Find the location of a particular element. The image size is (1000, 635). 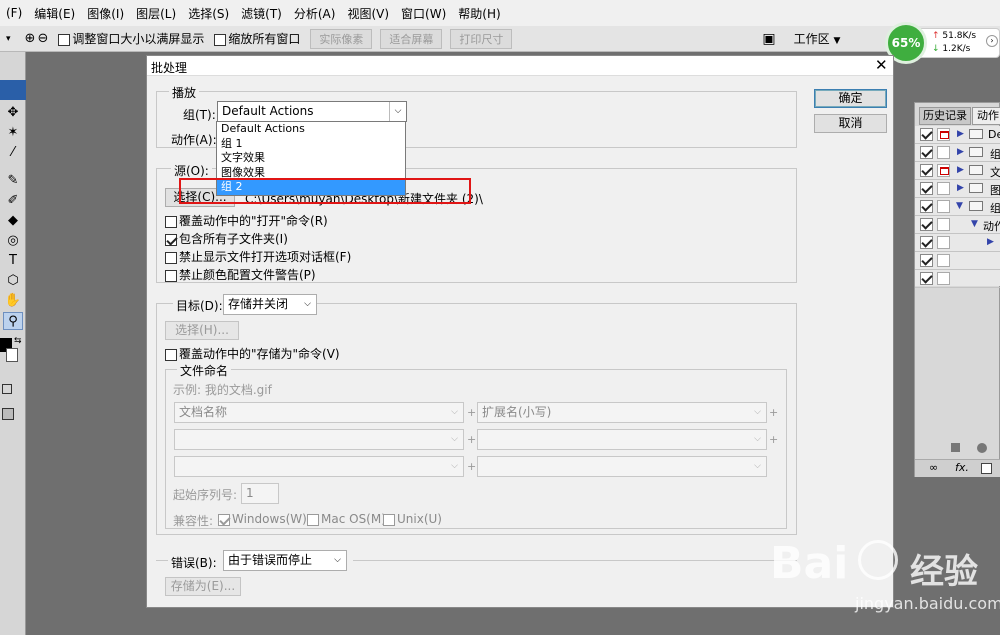

zoom-all-checkbox is located at coordinates (220, 39).